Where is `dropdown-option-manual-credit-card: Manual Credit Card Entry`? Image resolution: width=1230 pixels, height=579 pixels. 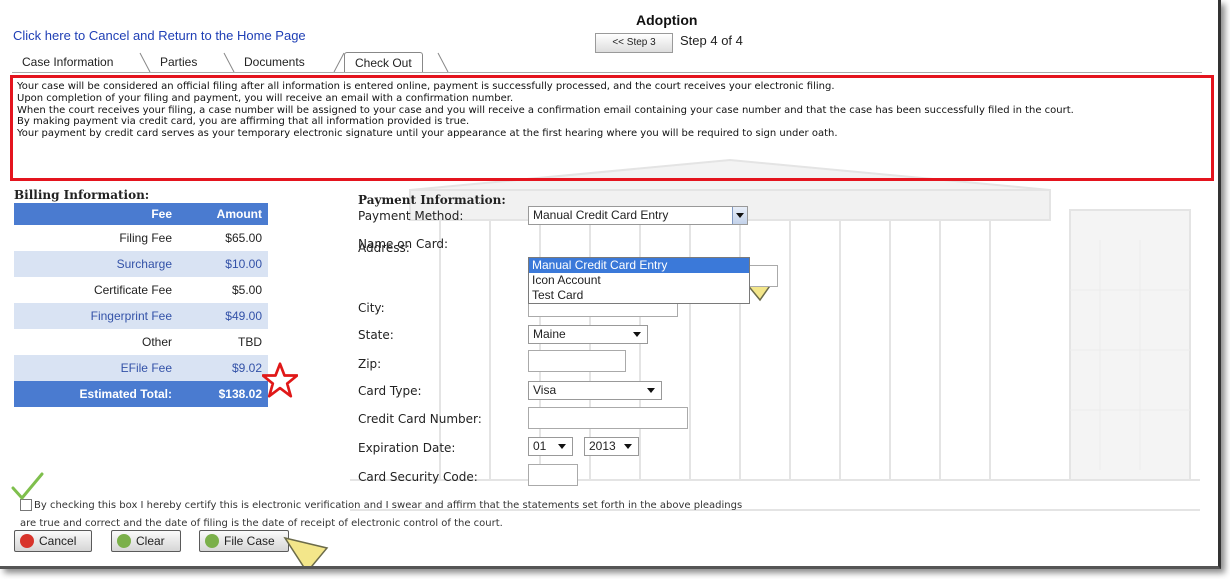
dropdown-option-manual-credit-card: Manual Credit Card Entry is located at coordinates (639, 265).